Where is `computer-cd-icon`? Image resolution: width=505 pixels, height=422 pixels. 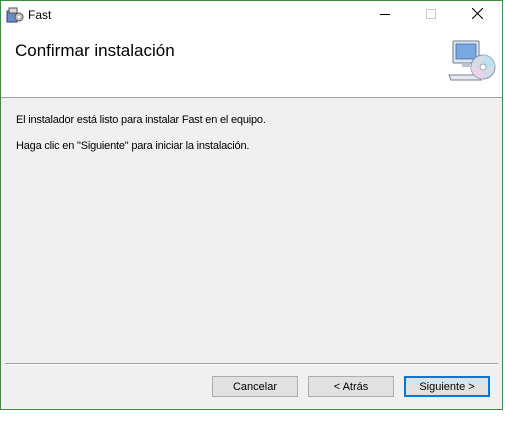 computer-cd-icon is located at coordinates (472, 62).